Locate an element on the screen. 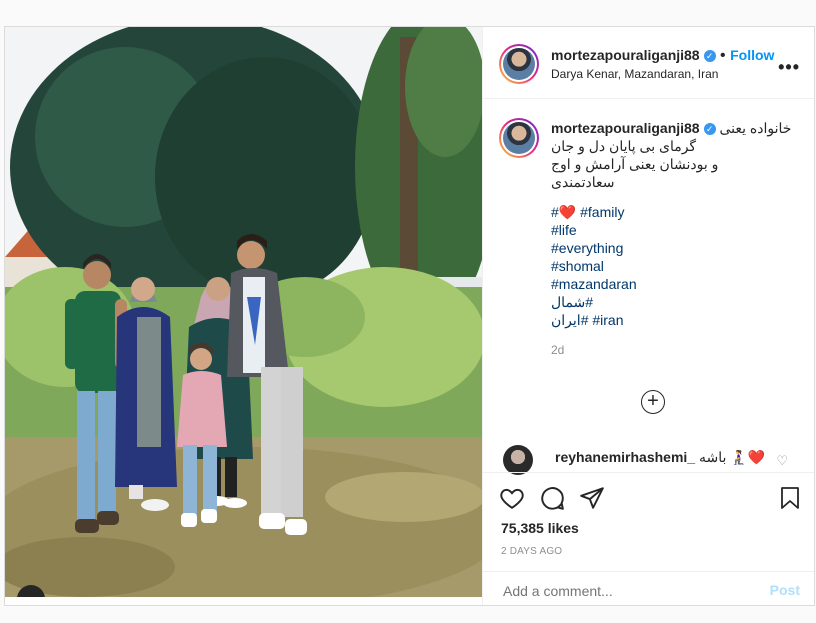 The height and width of the screenshot is (623, 816). comment-content: reyhanemirhashemi_ باشه 🧎‍♀️❤️ is located at coordinates (660, 457).